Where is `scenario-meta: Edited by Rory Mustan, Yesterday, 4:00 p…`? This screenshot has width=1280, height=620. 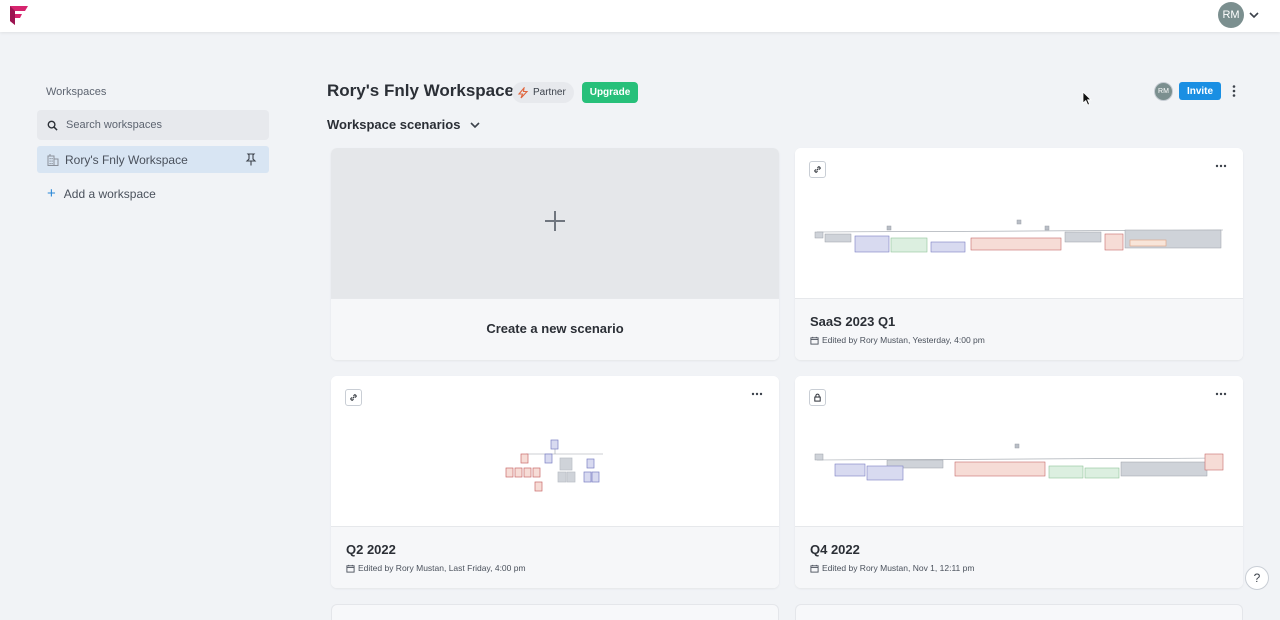
scenario-meta: Edited by Rory Mustan, Yesterday, 4:00 p… is located at coordinates (897, 340).